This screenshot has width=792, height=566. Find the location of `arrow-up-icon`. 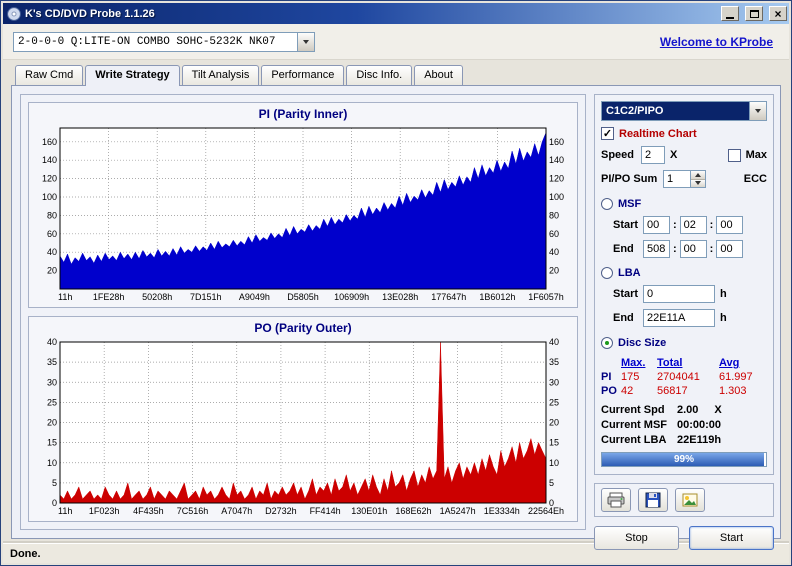

arrow-up-icon is located at coordinates (698, 174).